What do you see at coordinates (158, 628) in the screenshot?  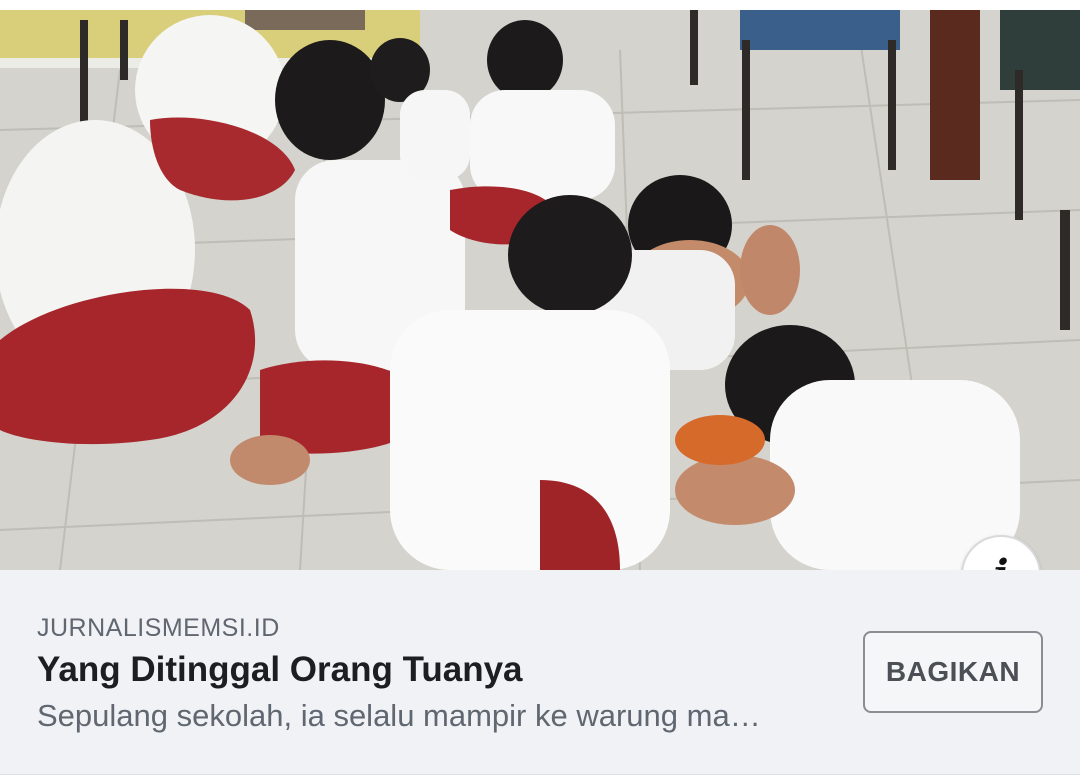 I see `source-domain: JURNALISMEMSI.ID` at bounding box center [158, 628].